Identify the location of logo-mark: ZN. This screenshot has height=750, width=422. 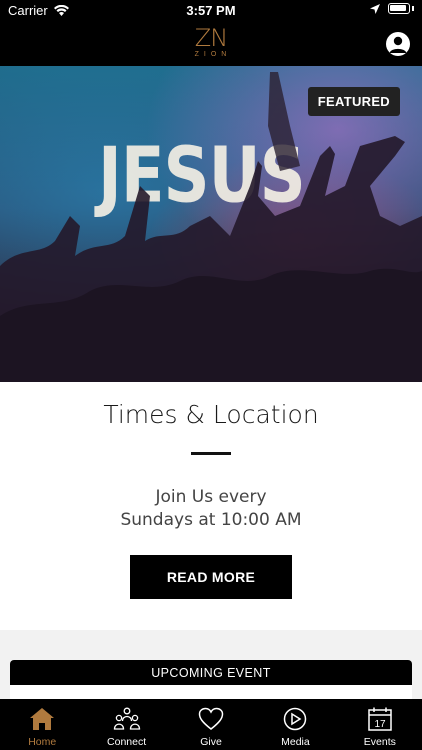
(211, 38).